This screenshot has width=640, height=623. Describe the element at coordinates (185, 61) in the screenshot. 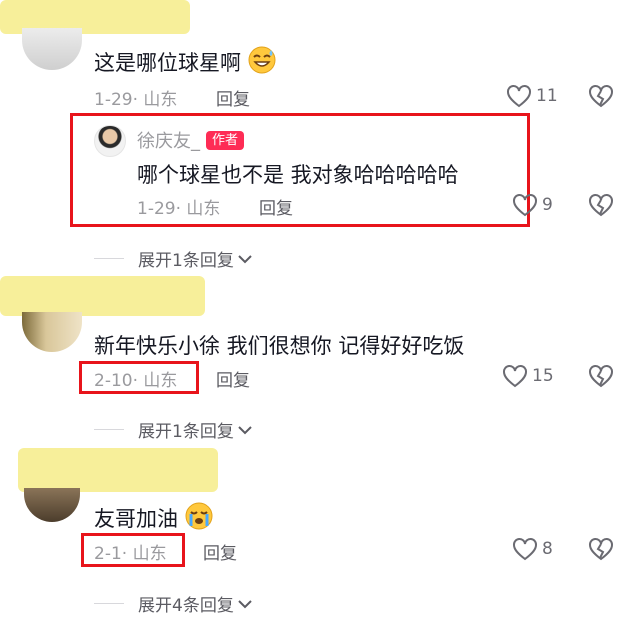

I see `comment-text: 这是哪位球星啊` at that location.